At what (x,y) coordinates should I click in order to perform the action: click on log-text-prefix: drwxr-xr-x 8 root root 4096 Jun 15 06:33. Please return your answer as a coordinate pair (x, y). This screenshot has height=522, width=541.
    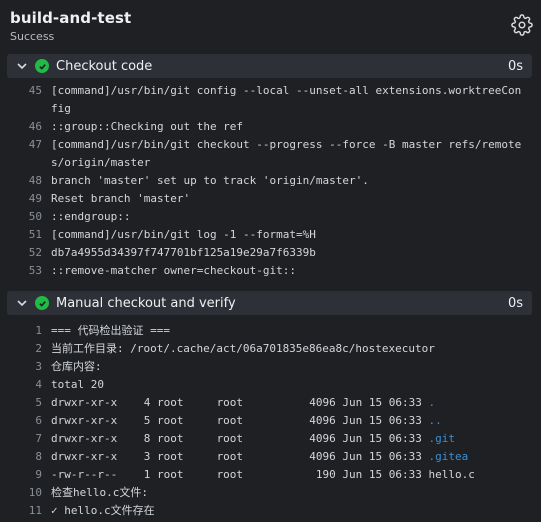
    Looking at the image, I should click on (240, 438).